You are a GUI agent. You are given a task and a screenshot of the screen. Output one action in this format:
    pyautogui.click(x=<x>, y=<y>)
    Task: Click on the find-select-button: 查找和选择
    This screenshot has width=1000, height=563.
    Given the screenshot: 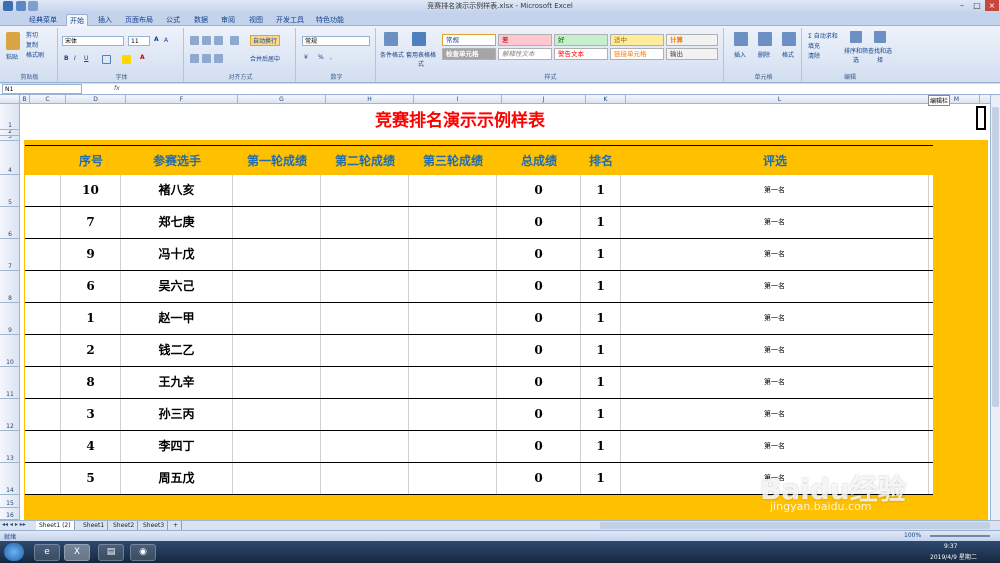 What is the action you would take?
    pyautogui.click(x=880, y=55)
    